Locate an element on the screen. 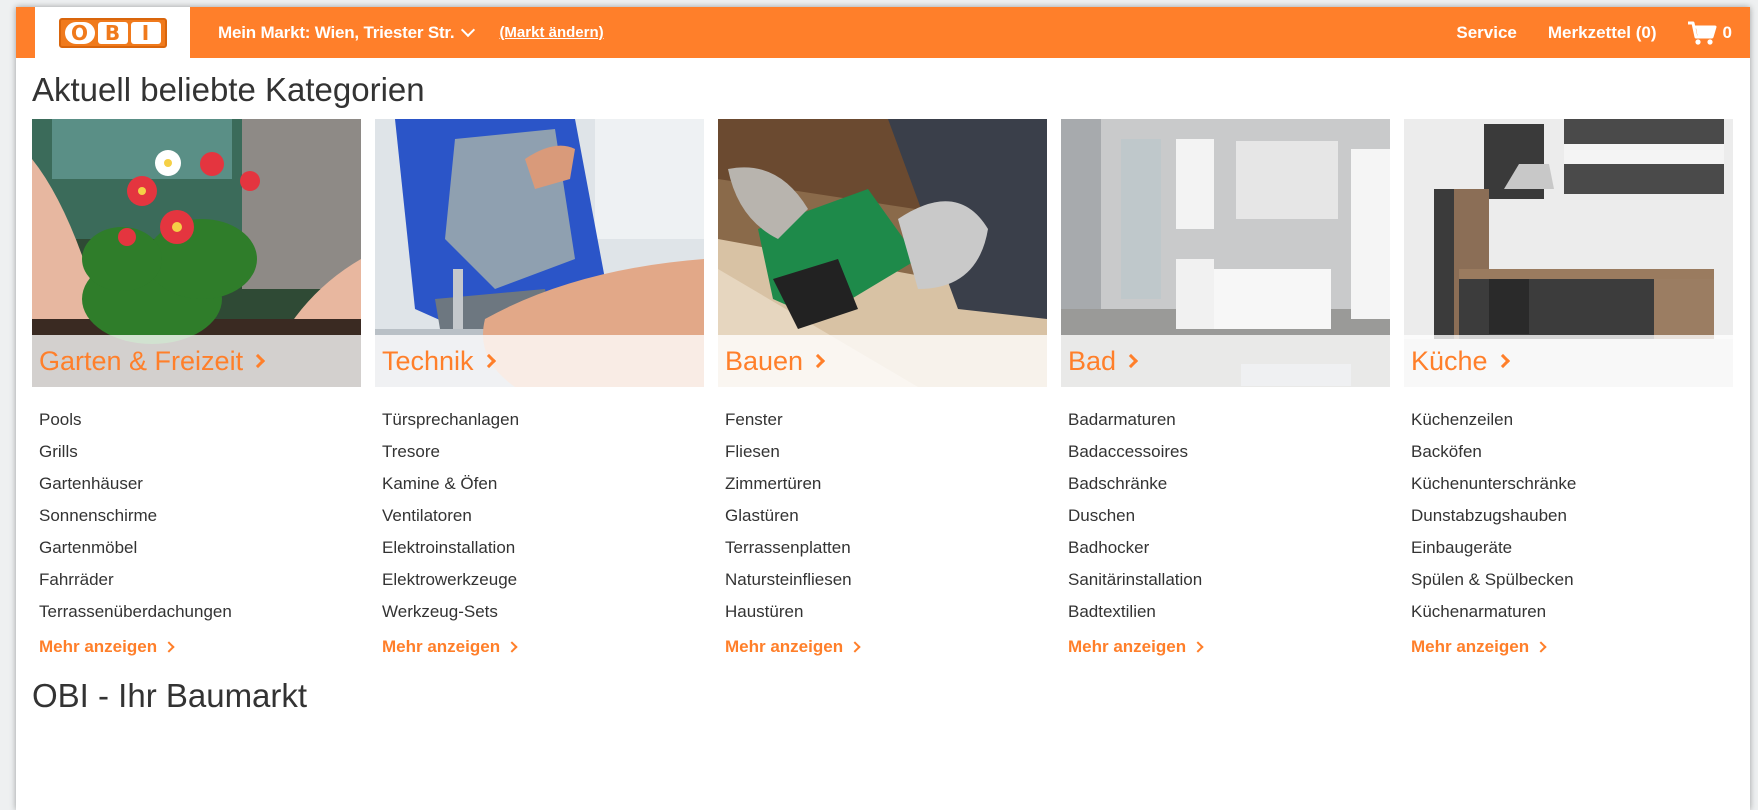 This screenshot has width=1758, height=810. watchlist-link: Merkzettel (0) is located at coordinates (1602, 33).